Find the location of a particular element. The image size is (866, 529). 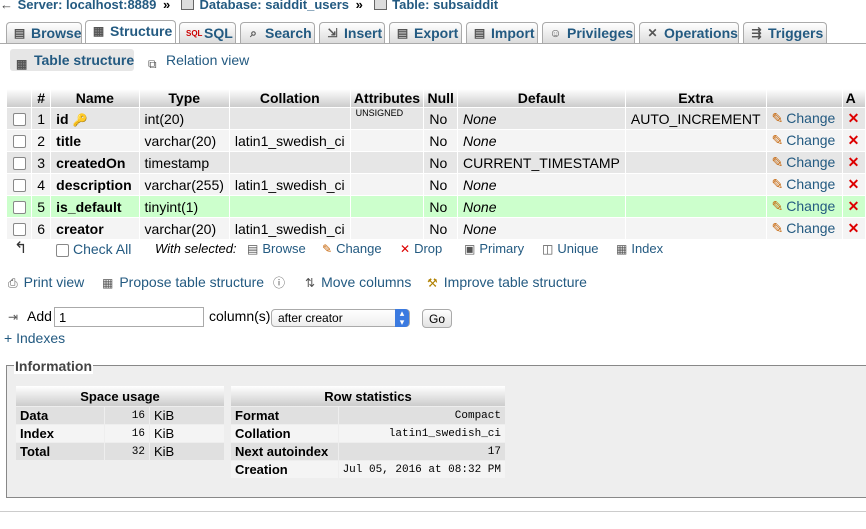

print-view-label: Print view is located at coordinates (54, 282).